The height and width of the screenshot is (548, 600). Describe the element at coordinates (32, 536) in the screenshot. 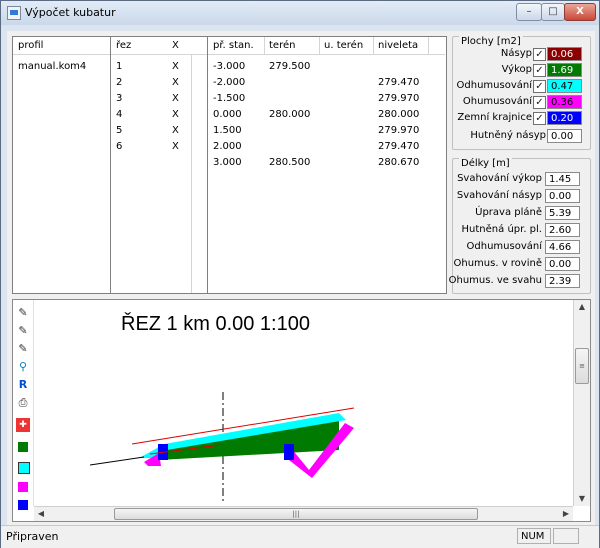

I see `status-text: Připraven` at that location.